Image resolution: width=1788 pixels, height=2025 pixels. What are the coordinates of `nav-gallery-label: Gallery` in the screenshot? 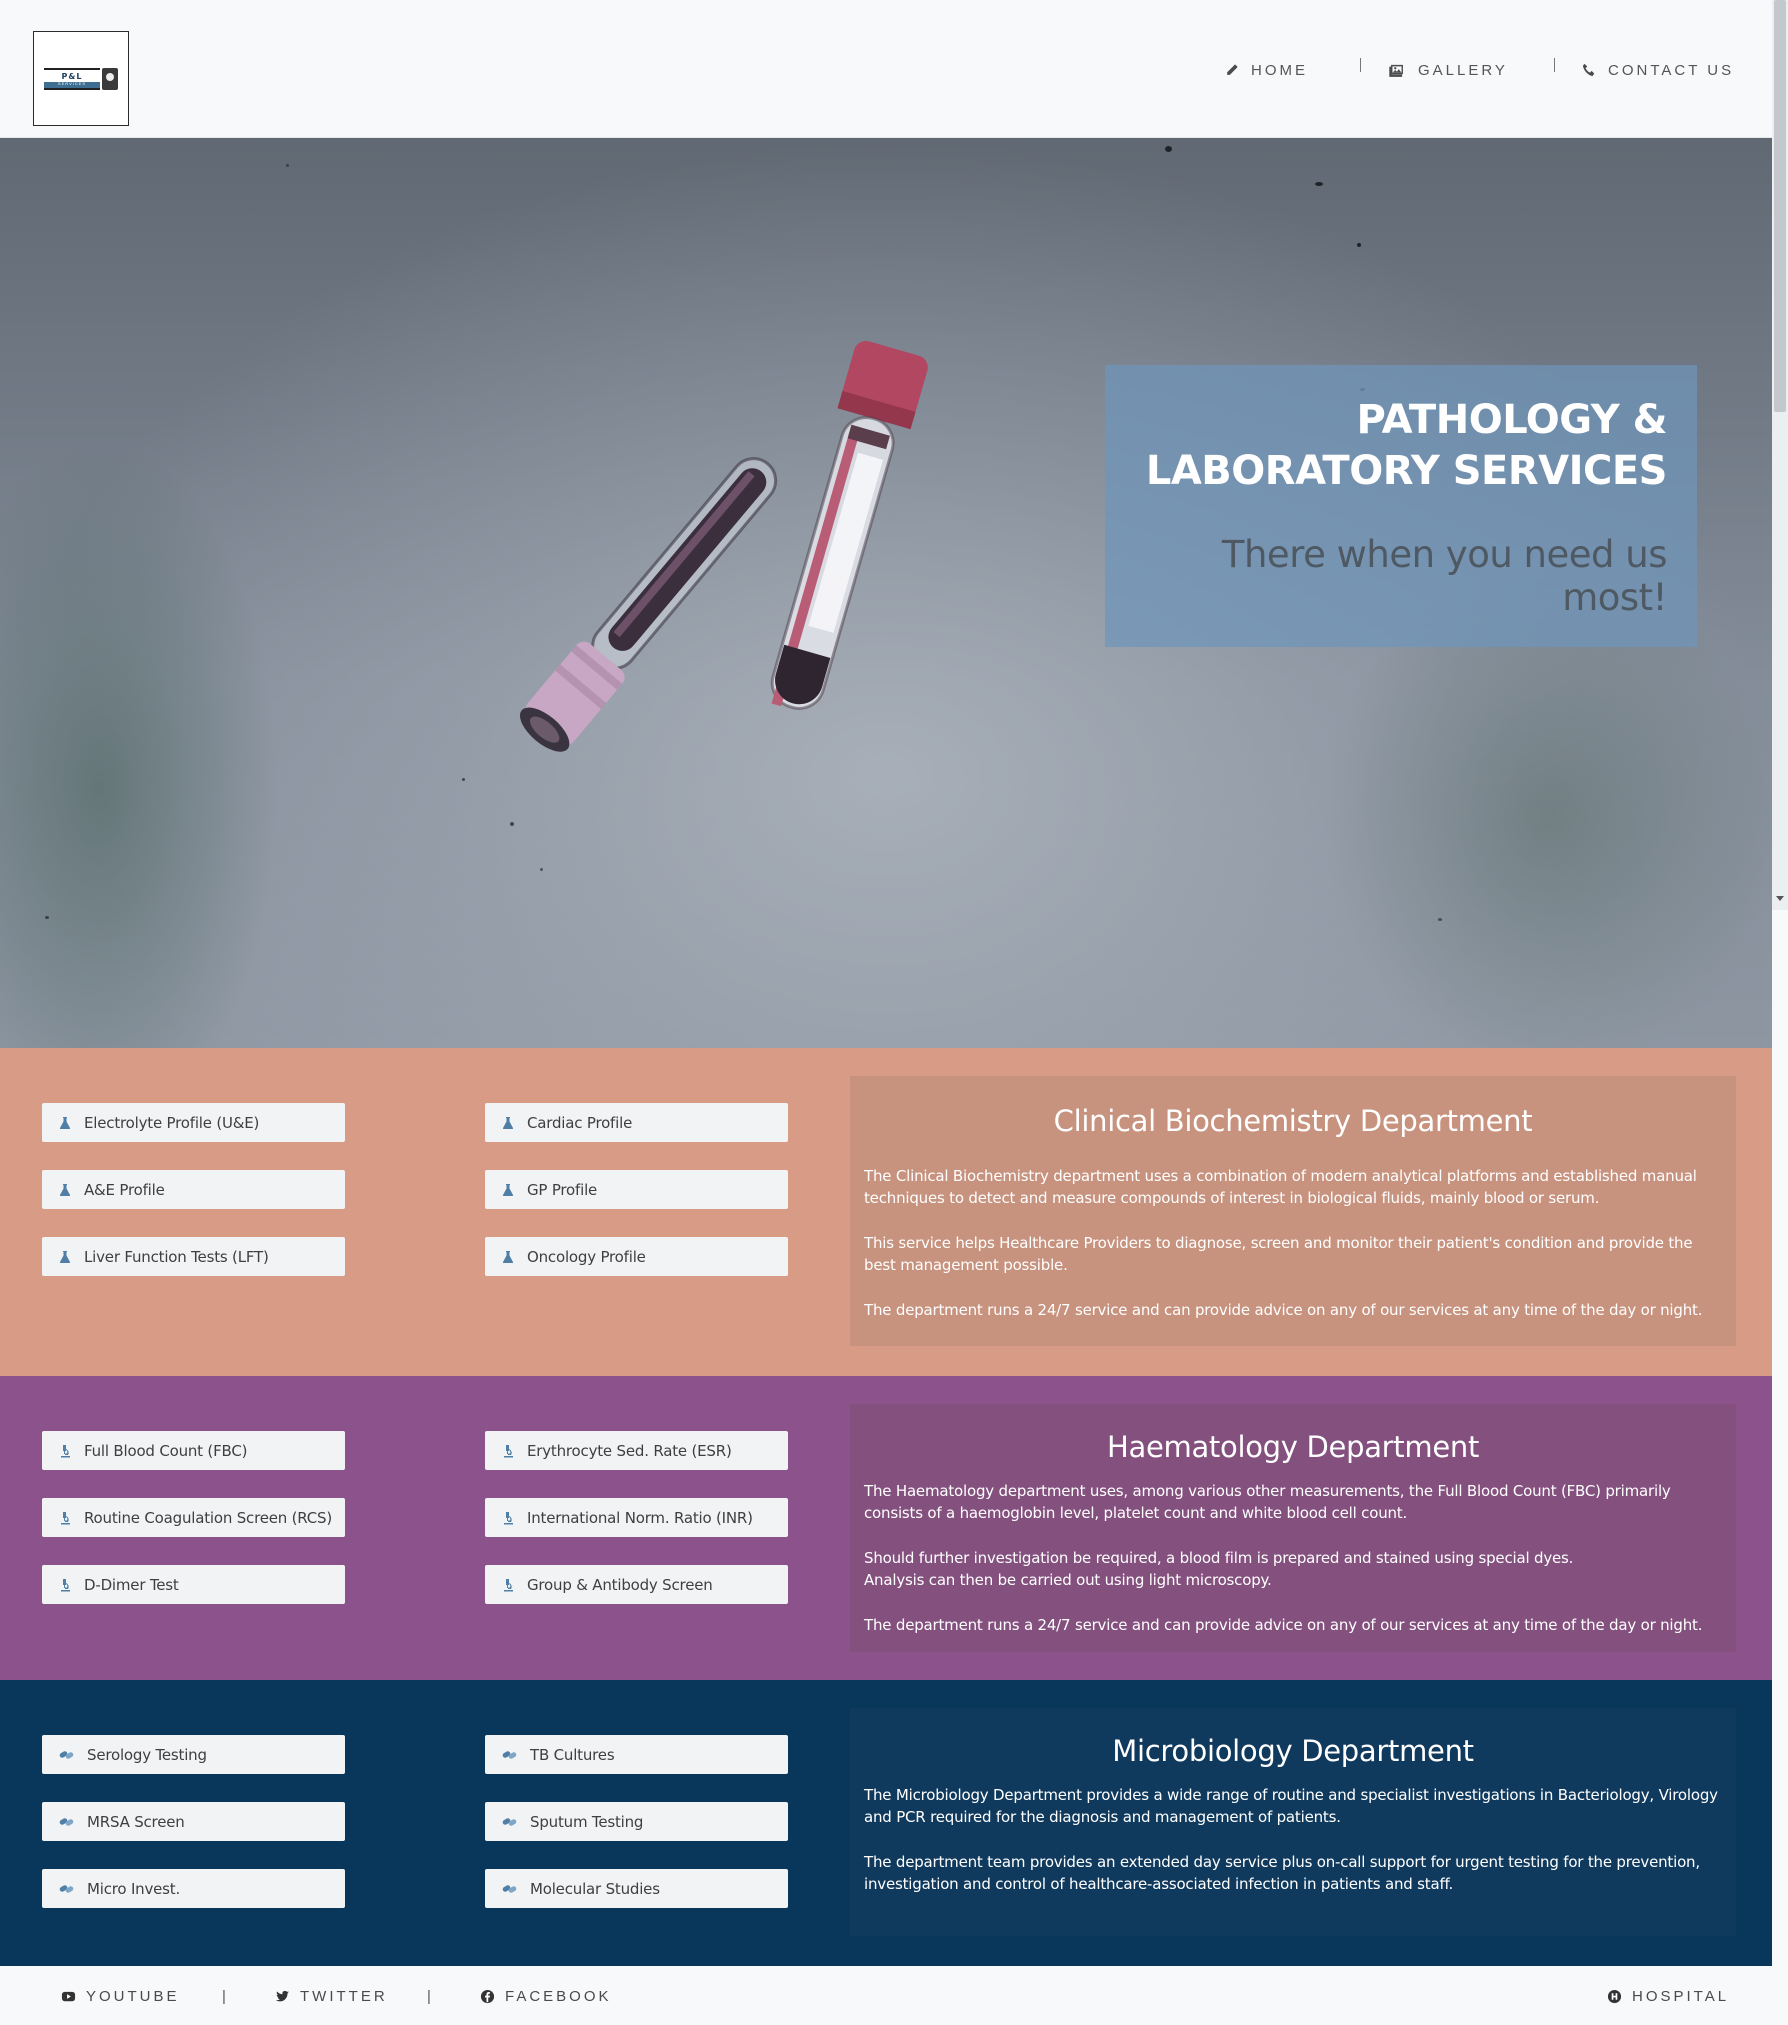 It's located at (1463, 70).